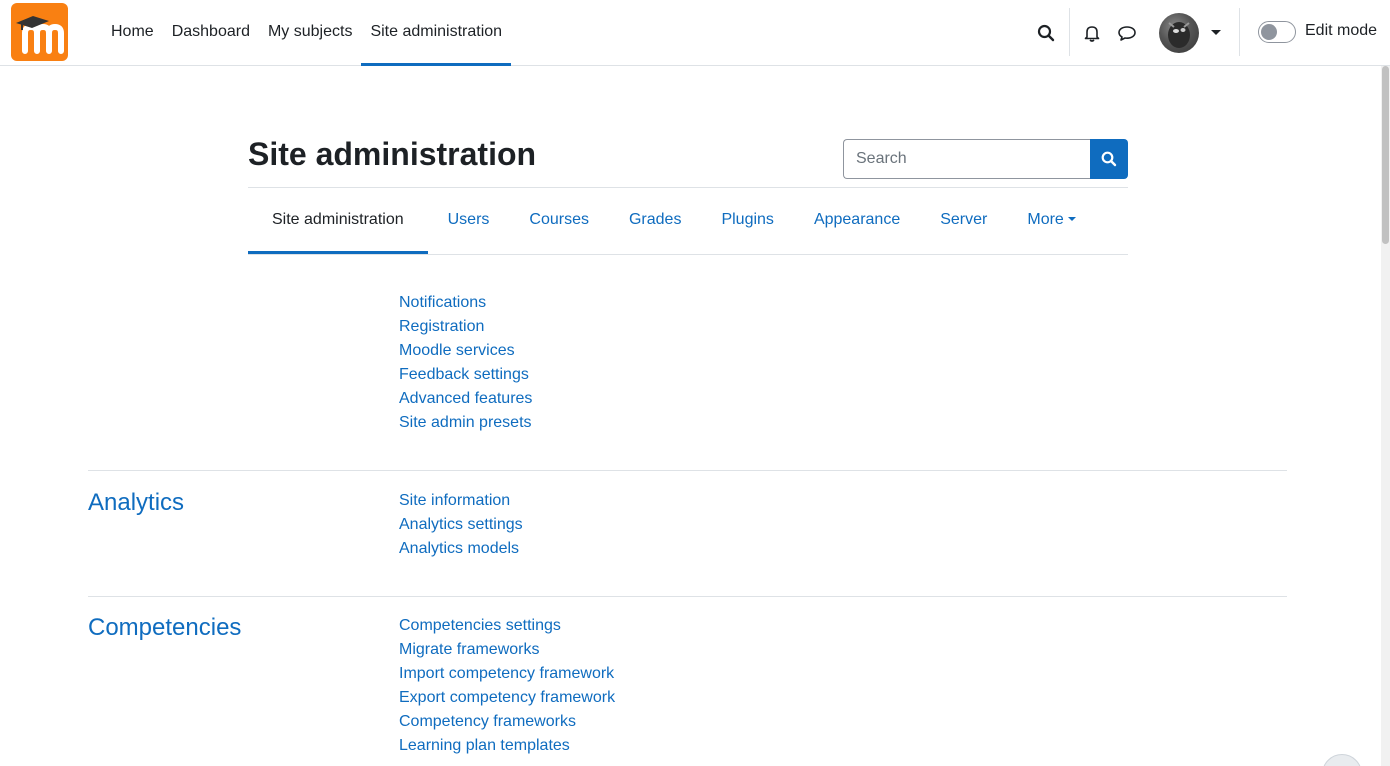 This screenshot has height=766, width=1390. I want to click on link-export-competency-framework: Export competency framework, so click(507, 698).